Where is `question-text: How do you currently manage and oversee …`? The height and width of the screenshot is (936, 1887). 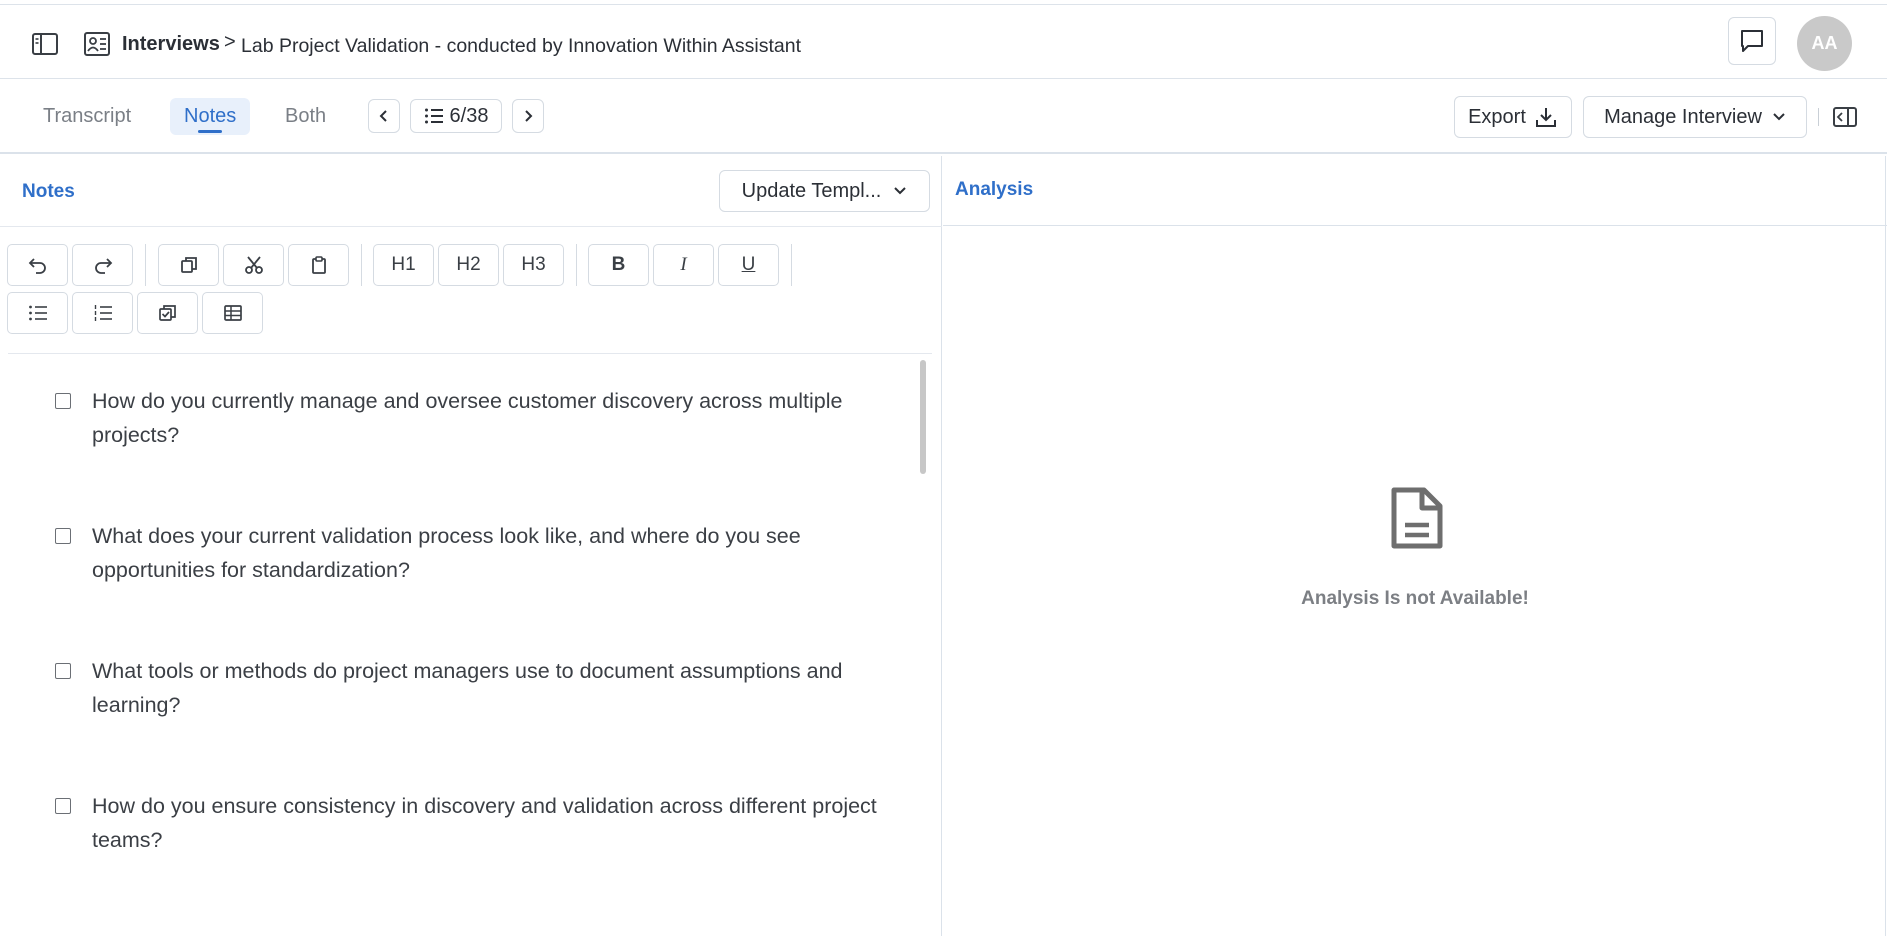
question-text: How do you currently manage and oversee … is located at coordinates (492, 418).